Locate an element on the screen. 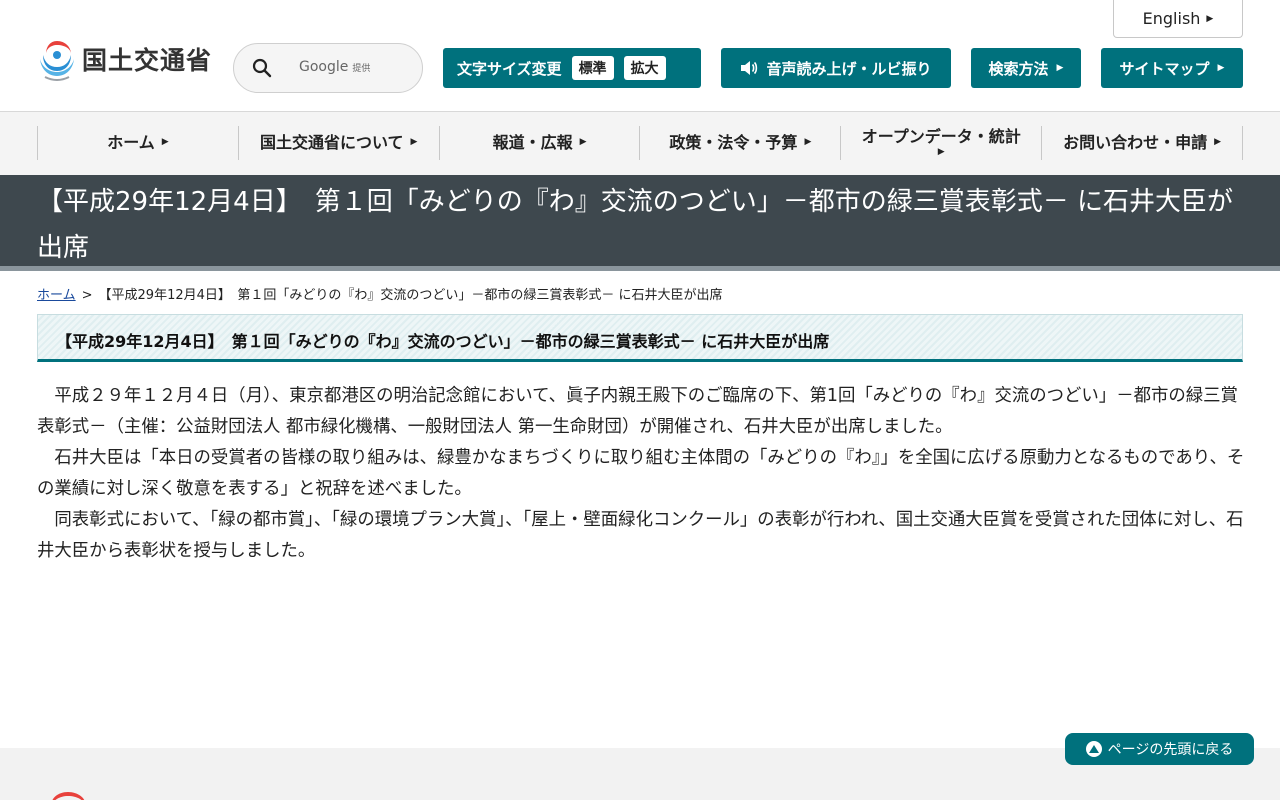 The height and width of the screenshot is (800, 1280). gnav-item-opendata: オープンデータ・統計 ▶ is located at coordinates (942, 143).